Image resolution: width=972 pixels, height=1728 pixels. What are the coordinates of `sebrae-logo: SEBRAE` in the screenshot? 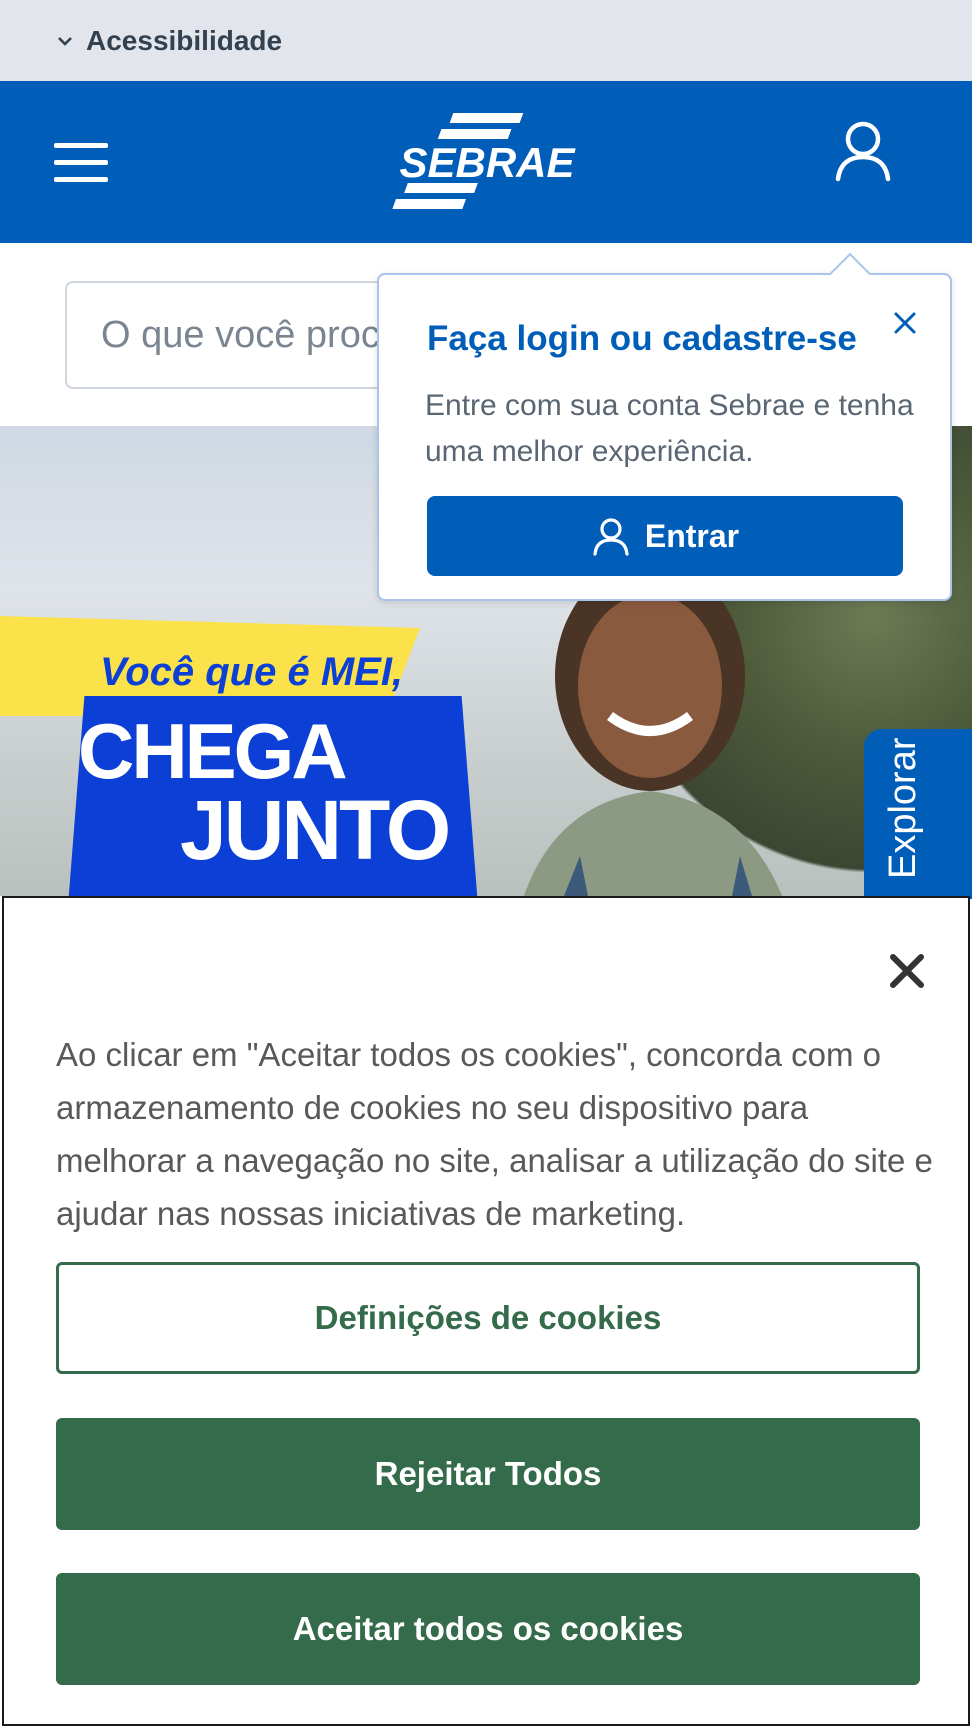 It's located at (487, 163).